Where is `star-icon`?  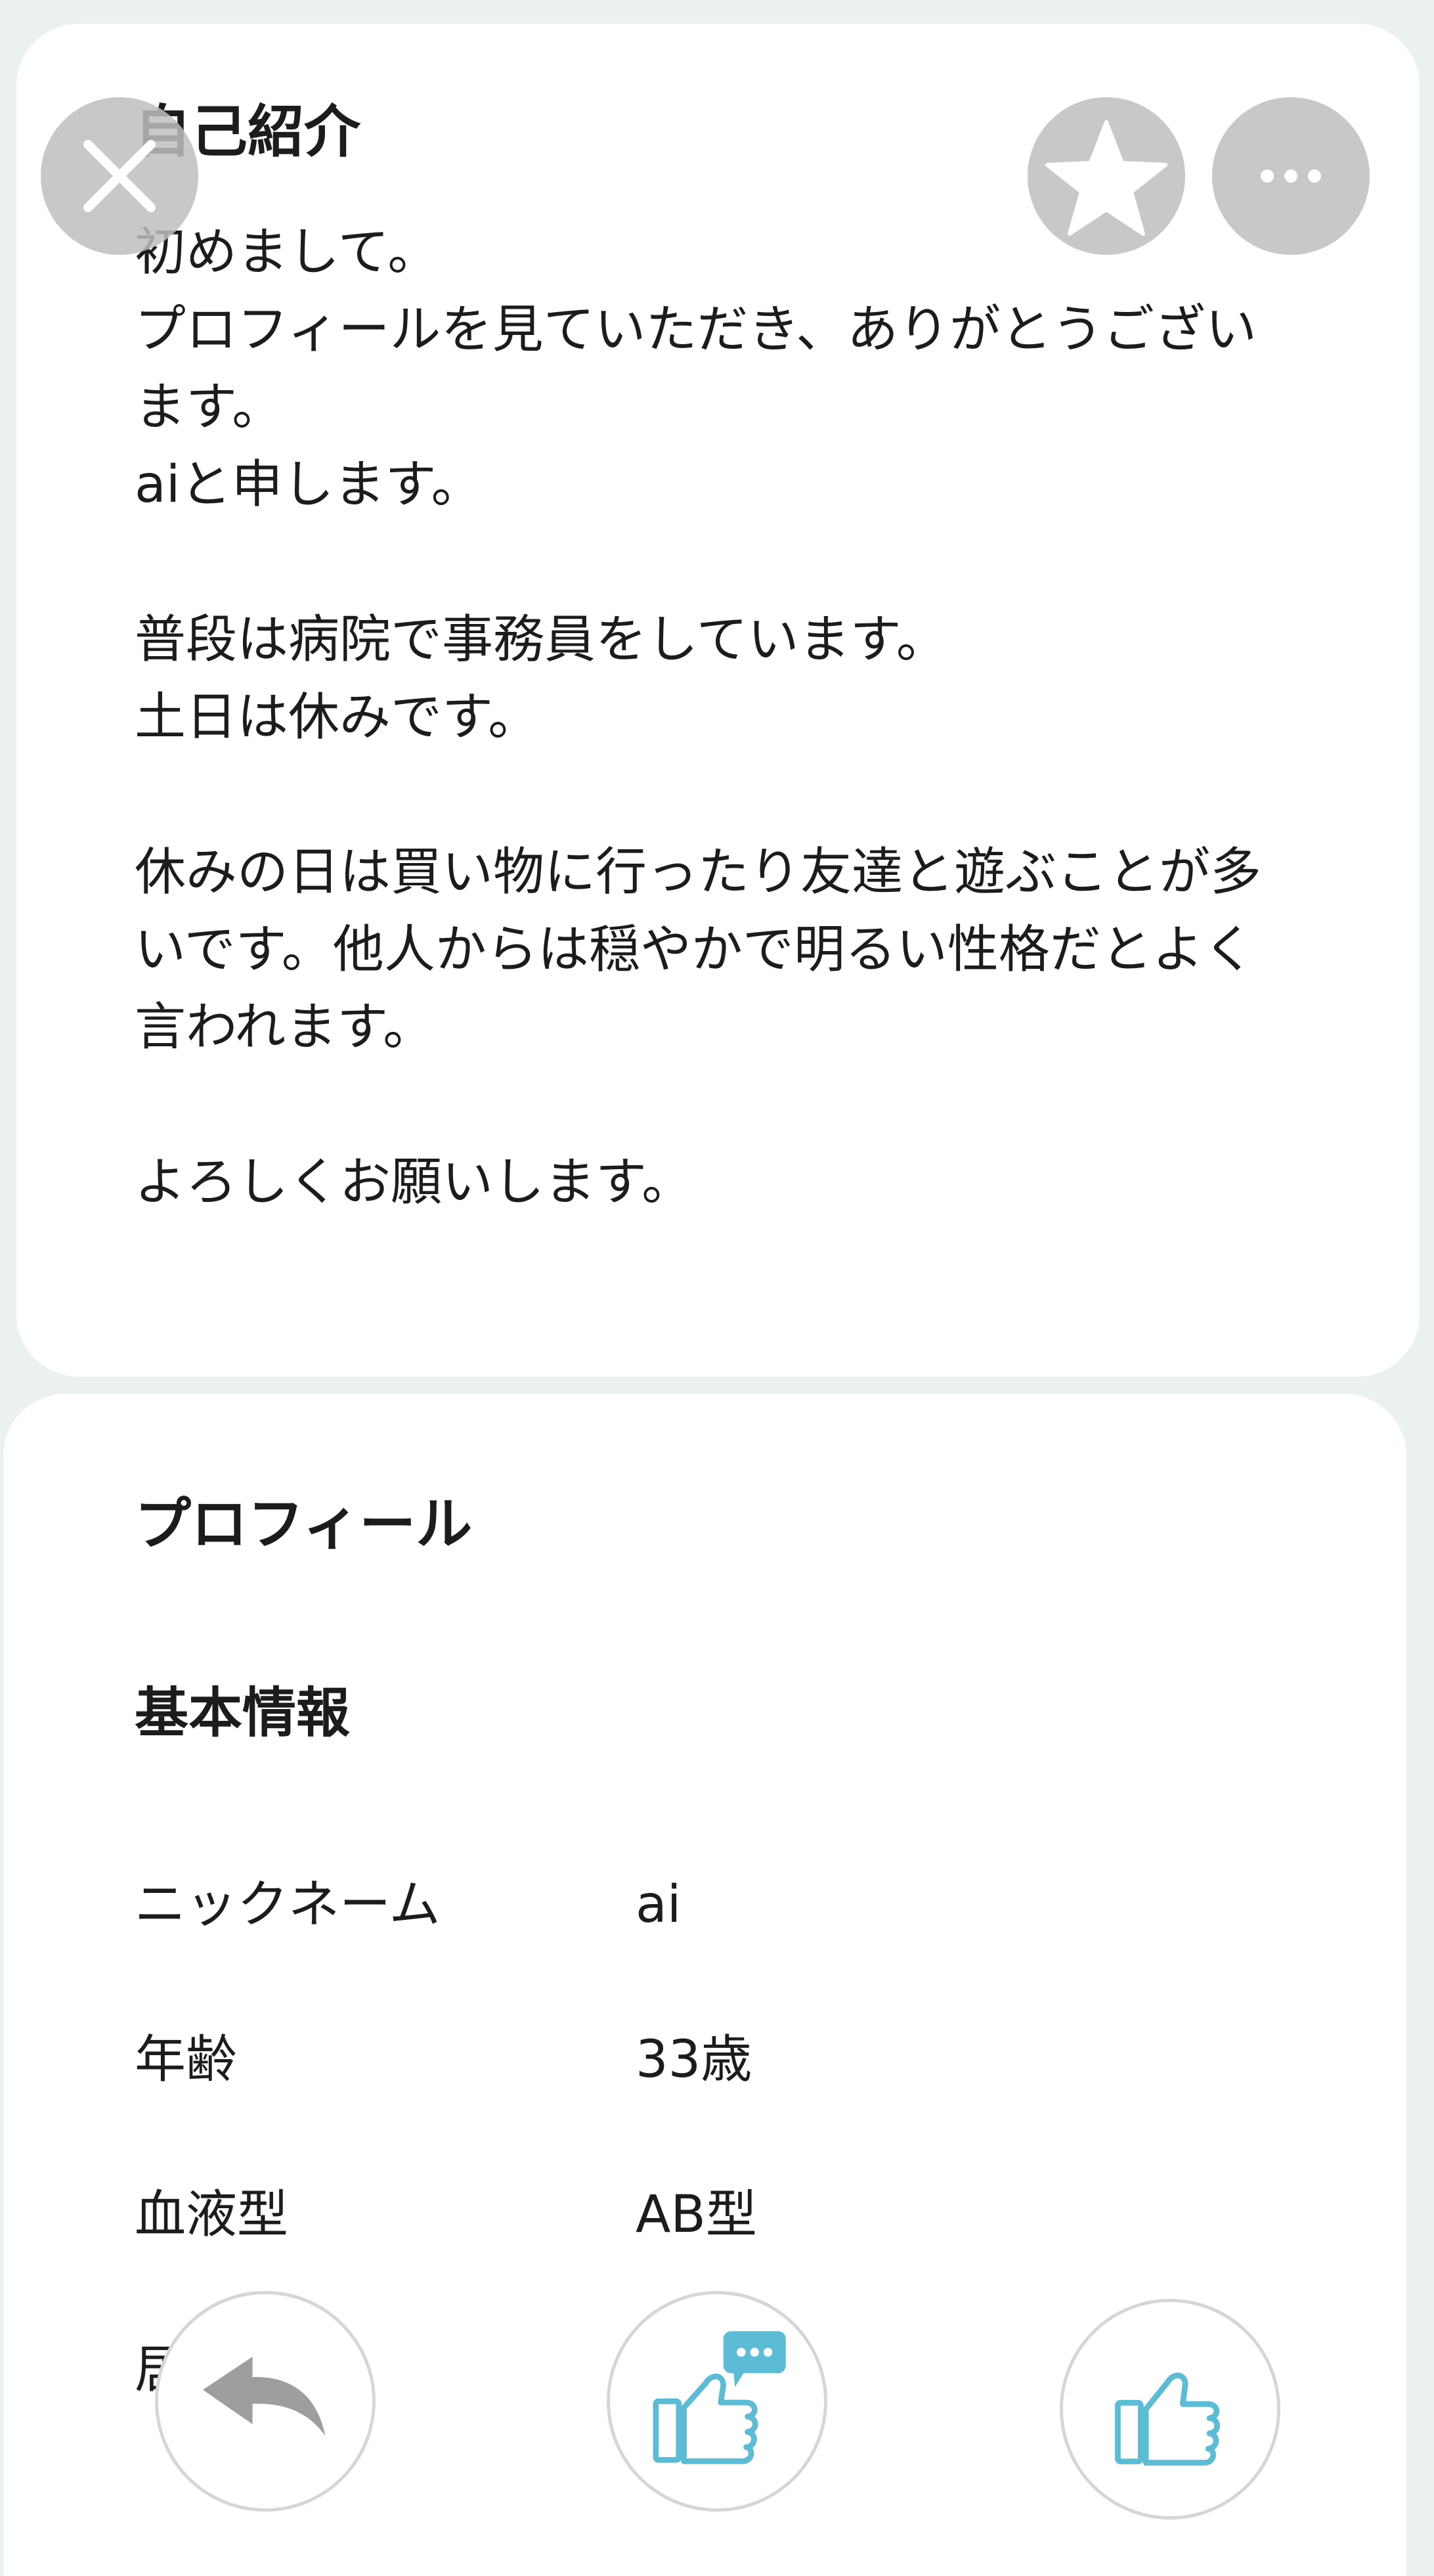
star-icon is located at coordinates (1106, 178).